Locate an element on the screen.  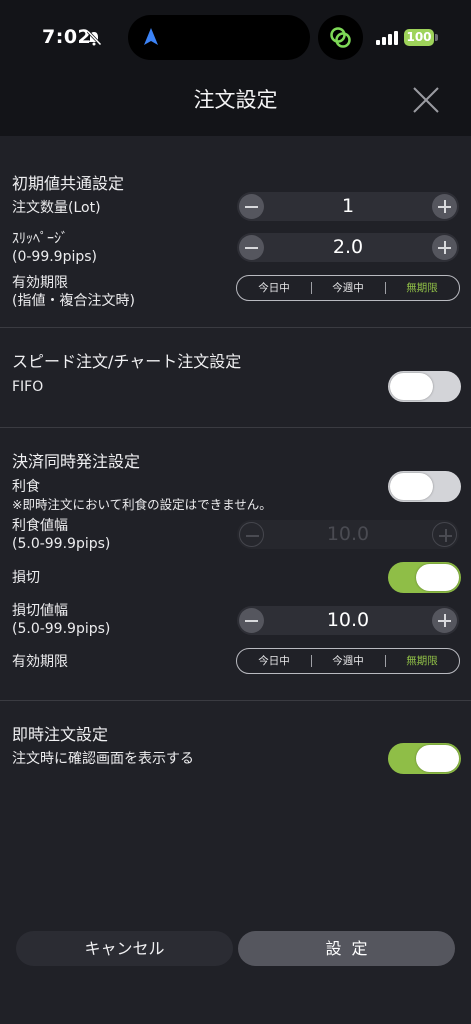
take-profit-note: ※即時注文において利食の設定はできません。 is located at coordinates (142, 504).